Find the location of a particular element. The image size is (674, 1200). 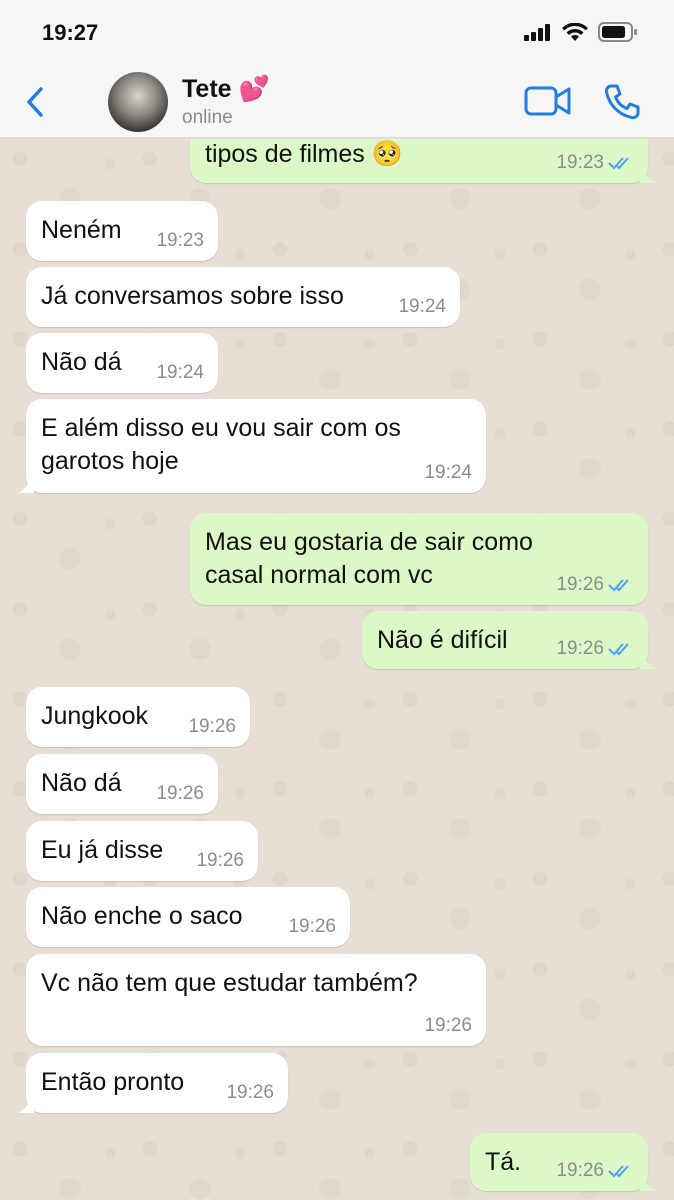

phone-icon is located at coordinates (622, 102).